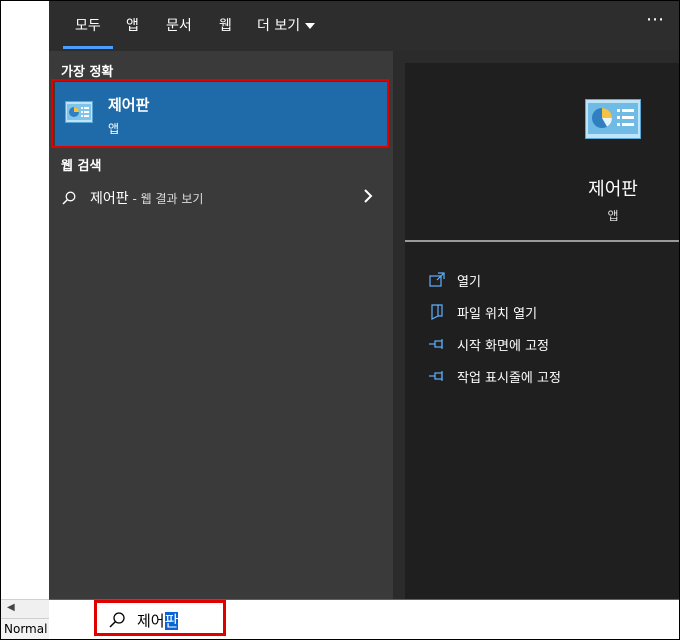 This screenshot has height=640, width=680. What do you see at coordinates (220, 113) in the screenshot?
I see `best-match-highlight-box` at bounding box center [220, 113].